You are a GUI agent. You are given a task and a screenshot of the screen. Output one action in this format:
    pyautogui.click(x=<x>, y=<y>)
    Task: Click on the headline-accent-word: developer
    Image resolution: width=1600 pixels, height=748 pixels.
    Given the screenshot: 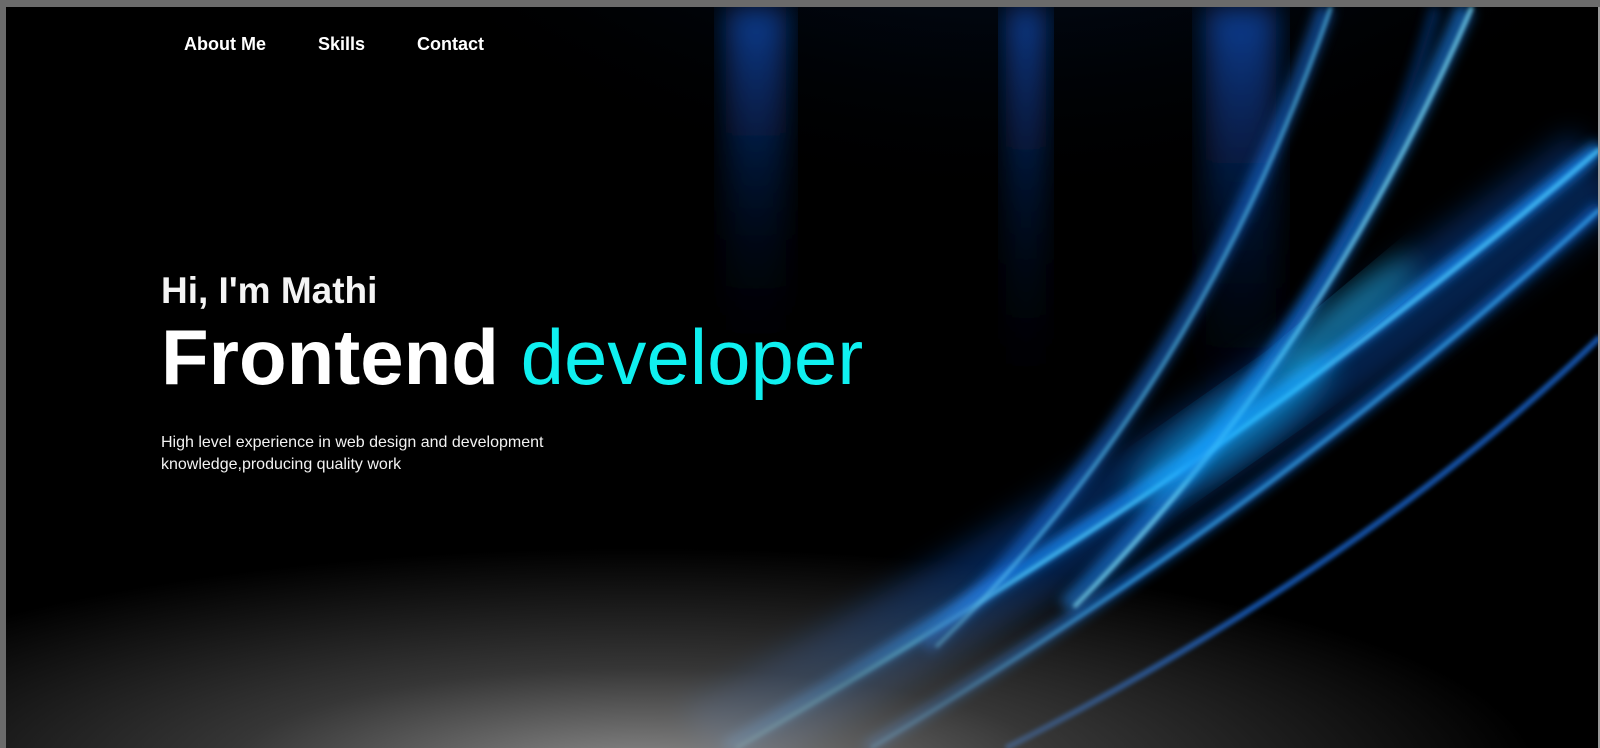 What is the action you would take?
    pyautogui.click(x=692, y=357)
    